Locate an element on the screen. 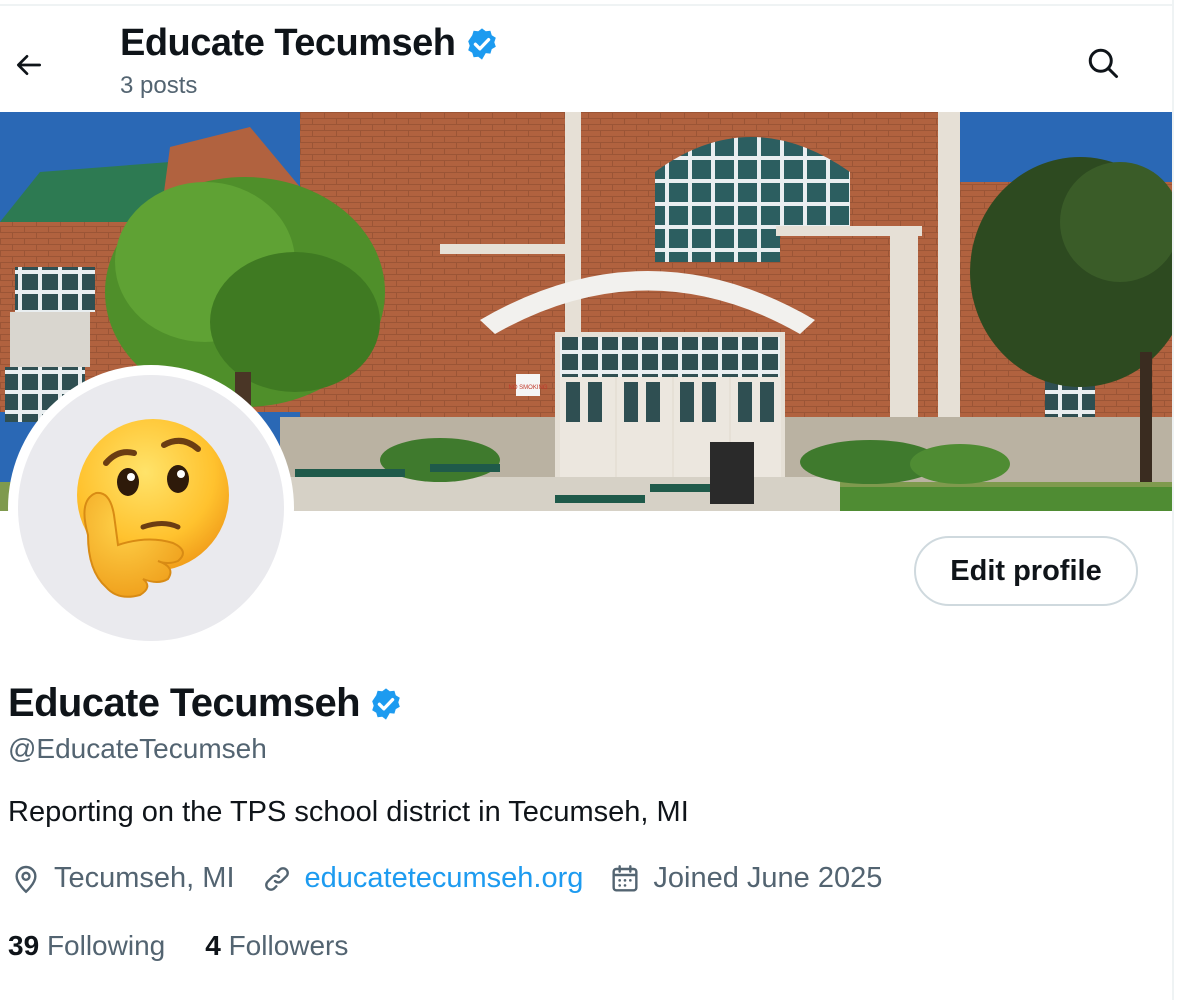 The image size is (1188, 1000). website-link: educatetecumseh.org is located at coordinates (444, 878).